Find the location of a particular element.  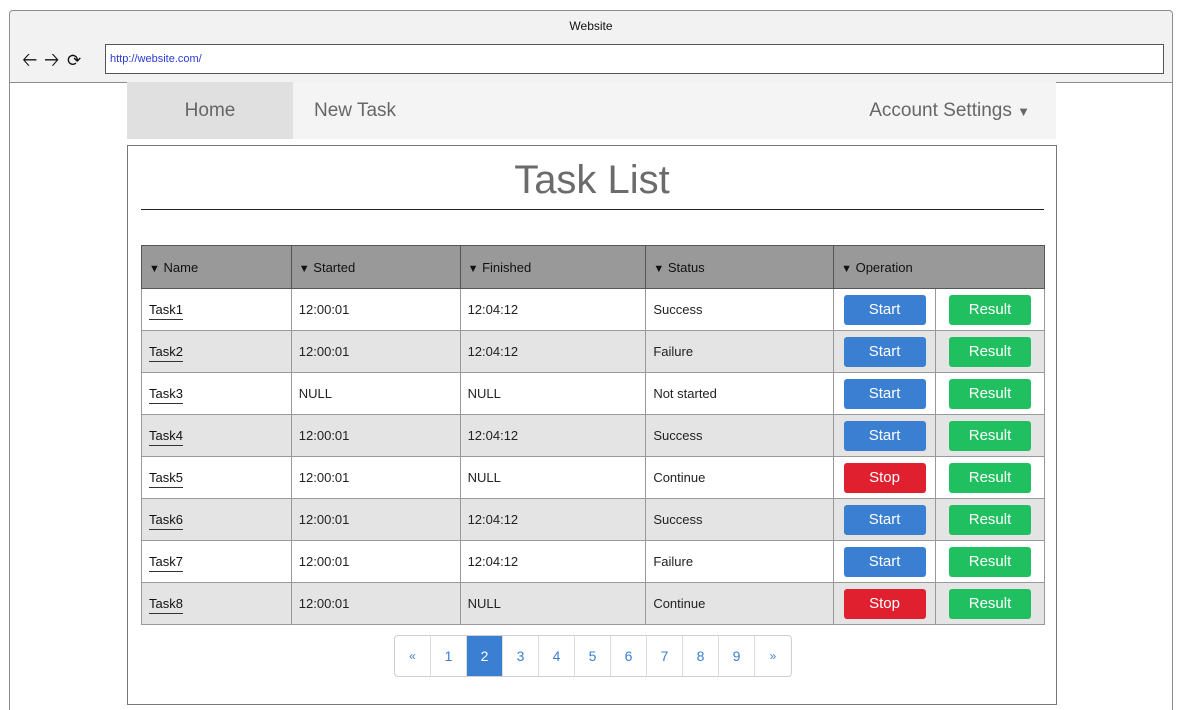

header-name: ▼ Name is located at coordinates (216, 267).